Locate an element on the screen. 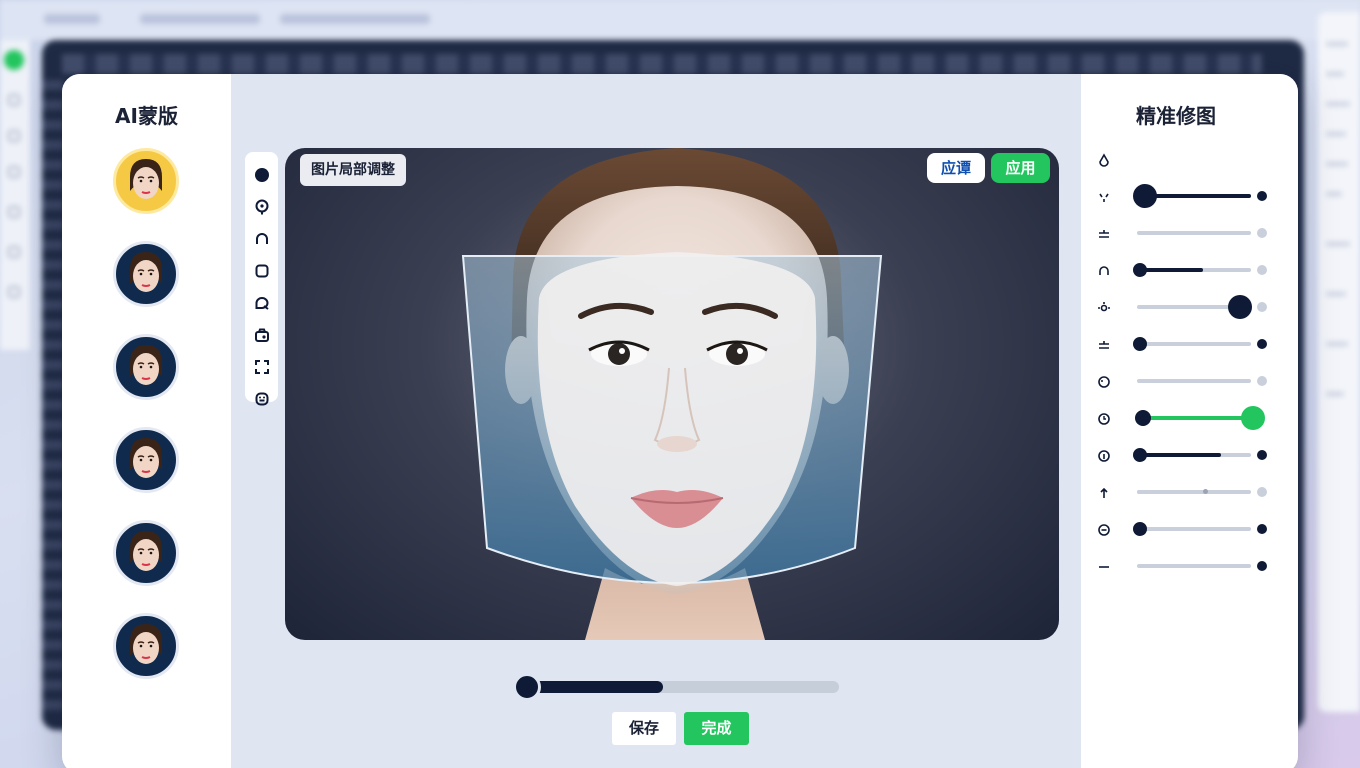 The image size is (1360, 768). headset-icon is located at coordinates (1104, 270).